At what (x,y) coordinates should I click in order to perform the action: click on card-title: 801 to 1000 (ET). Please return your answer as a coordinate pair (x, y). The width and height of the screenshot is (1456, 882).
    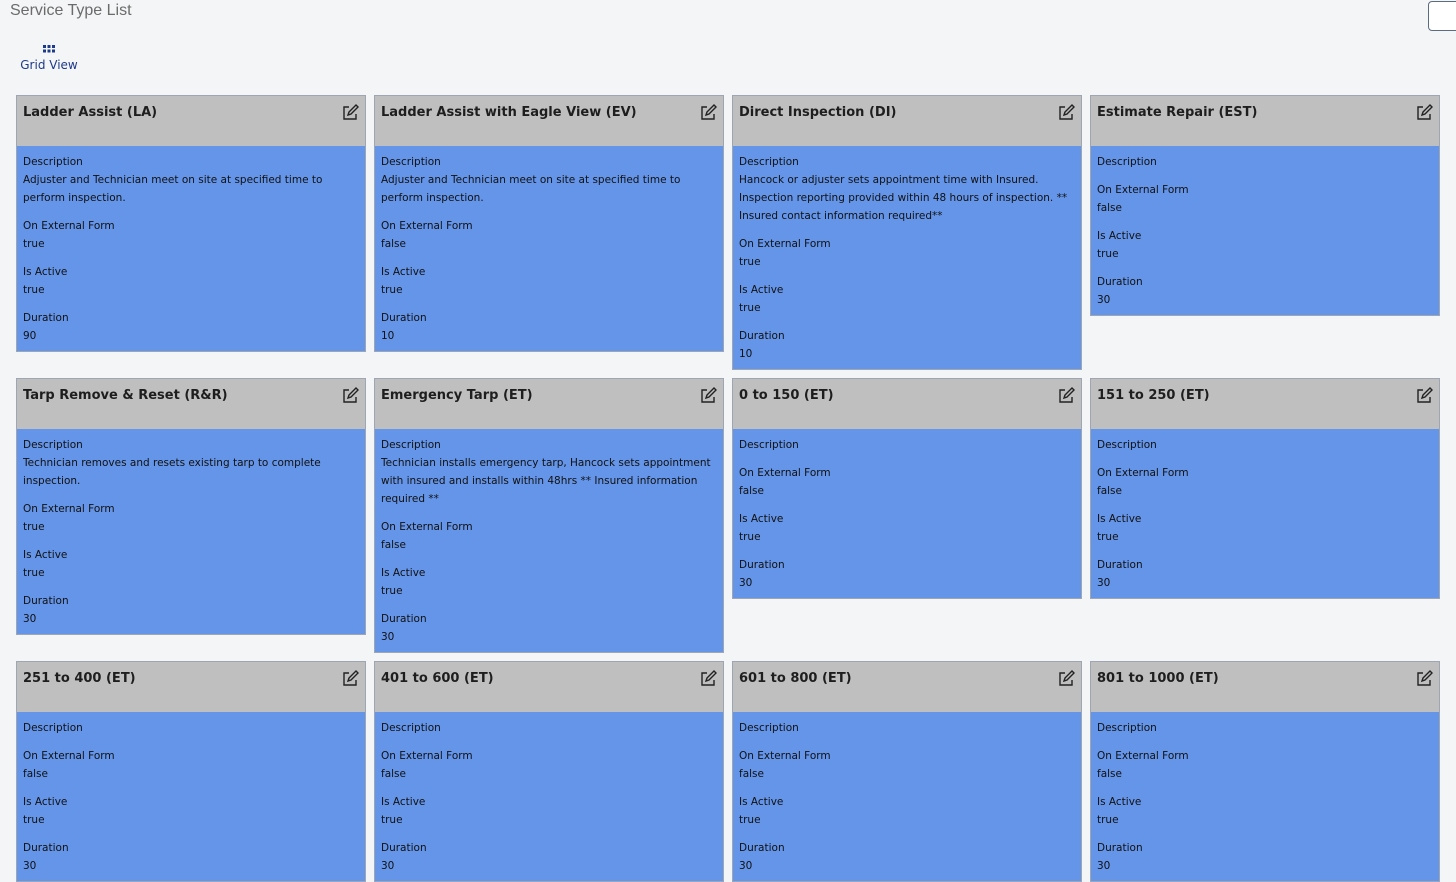
    Looking at the image, I should click on (1158, 678).